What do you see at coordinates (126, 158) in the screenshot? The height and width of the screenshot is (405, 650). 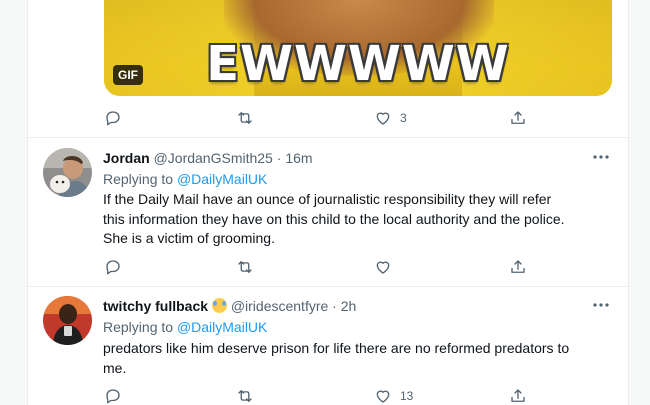 I see `display-name: Jordan` at bounding box center [126, 158].